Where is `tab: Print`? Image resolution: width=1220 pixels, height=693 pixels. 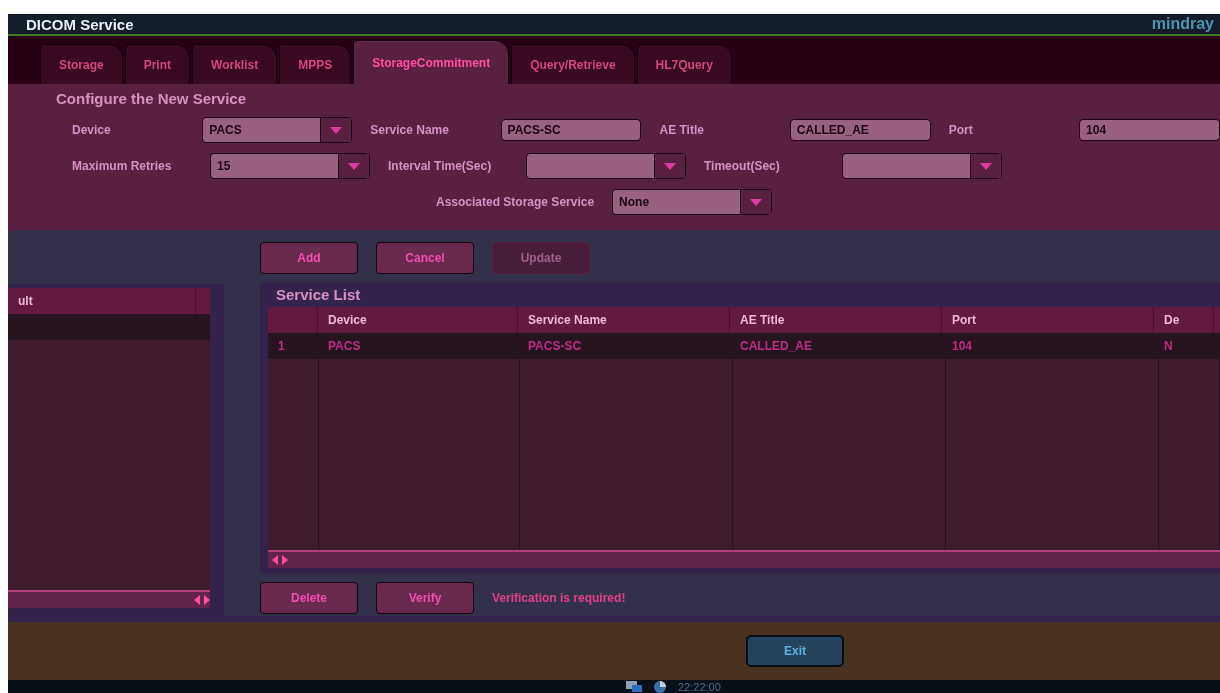 tab: Print is located at coordinates (157, 64).